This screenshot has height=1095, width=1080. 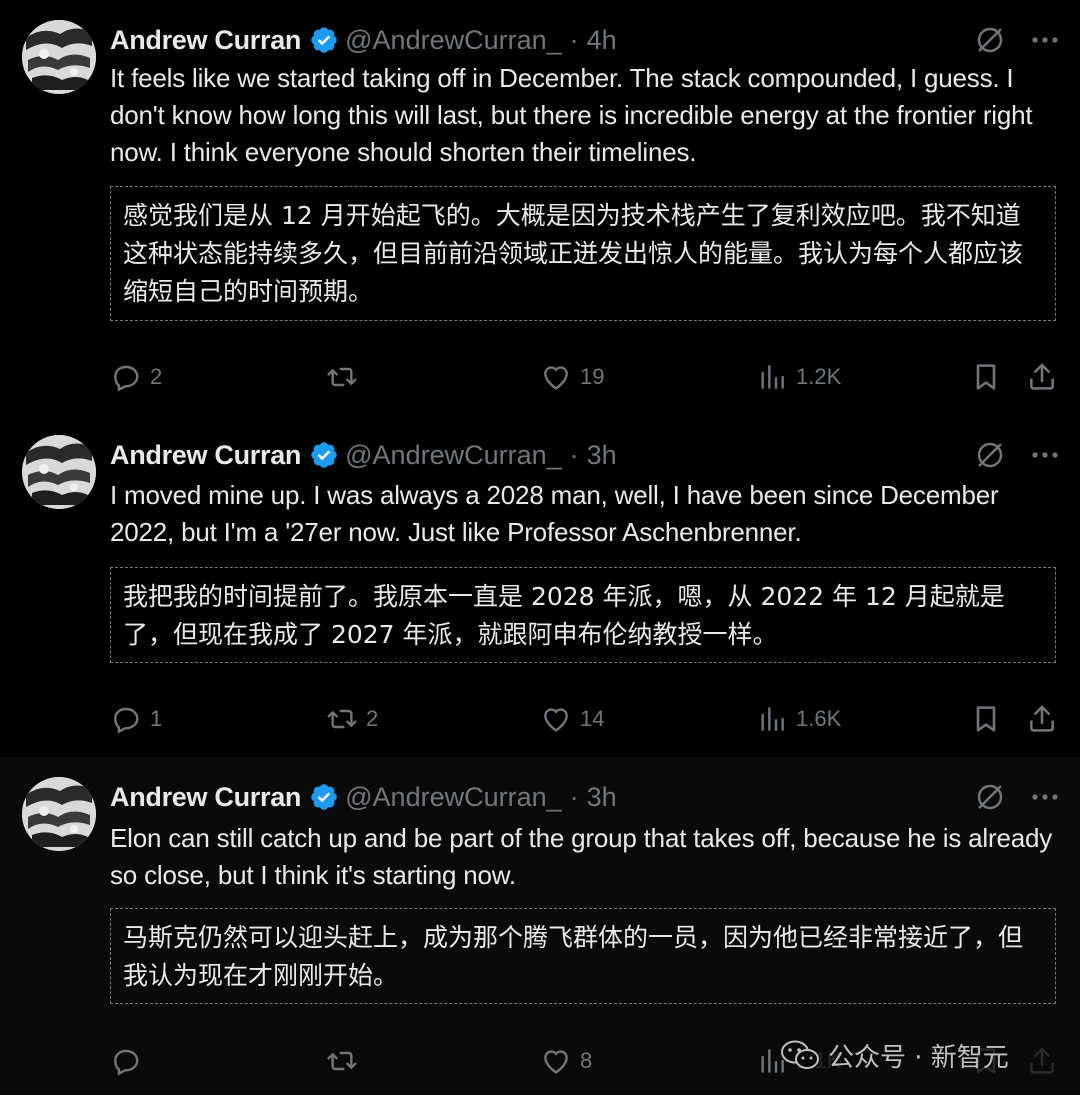 I want to click on like-count: 19, so click(x=592, y=376).